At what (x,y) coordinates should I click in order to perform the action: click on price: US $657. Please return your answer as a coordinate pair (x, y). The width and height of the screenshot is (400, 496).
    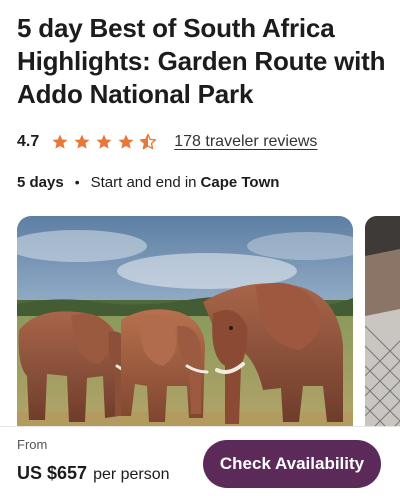
    Looking at the image, I should click on (52, 473).